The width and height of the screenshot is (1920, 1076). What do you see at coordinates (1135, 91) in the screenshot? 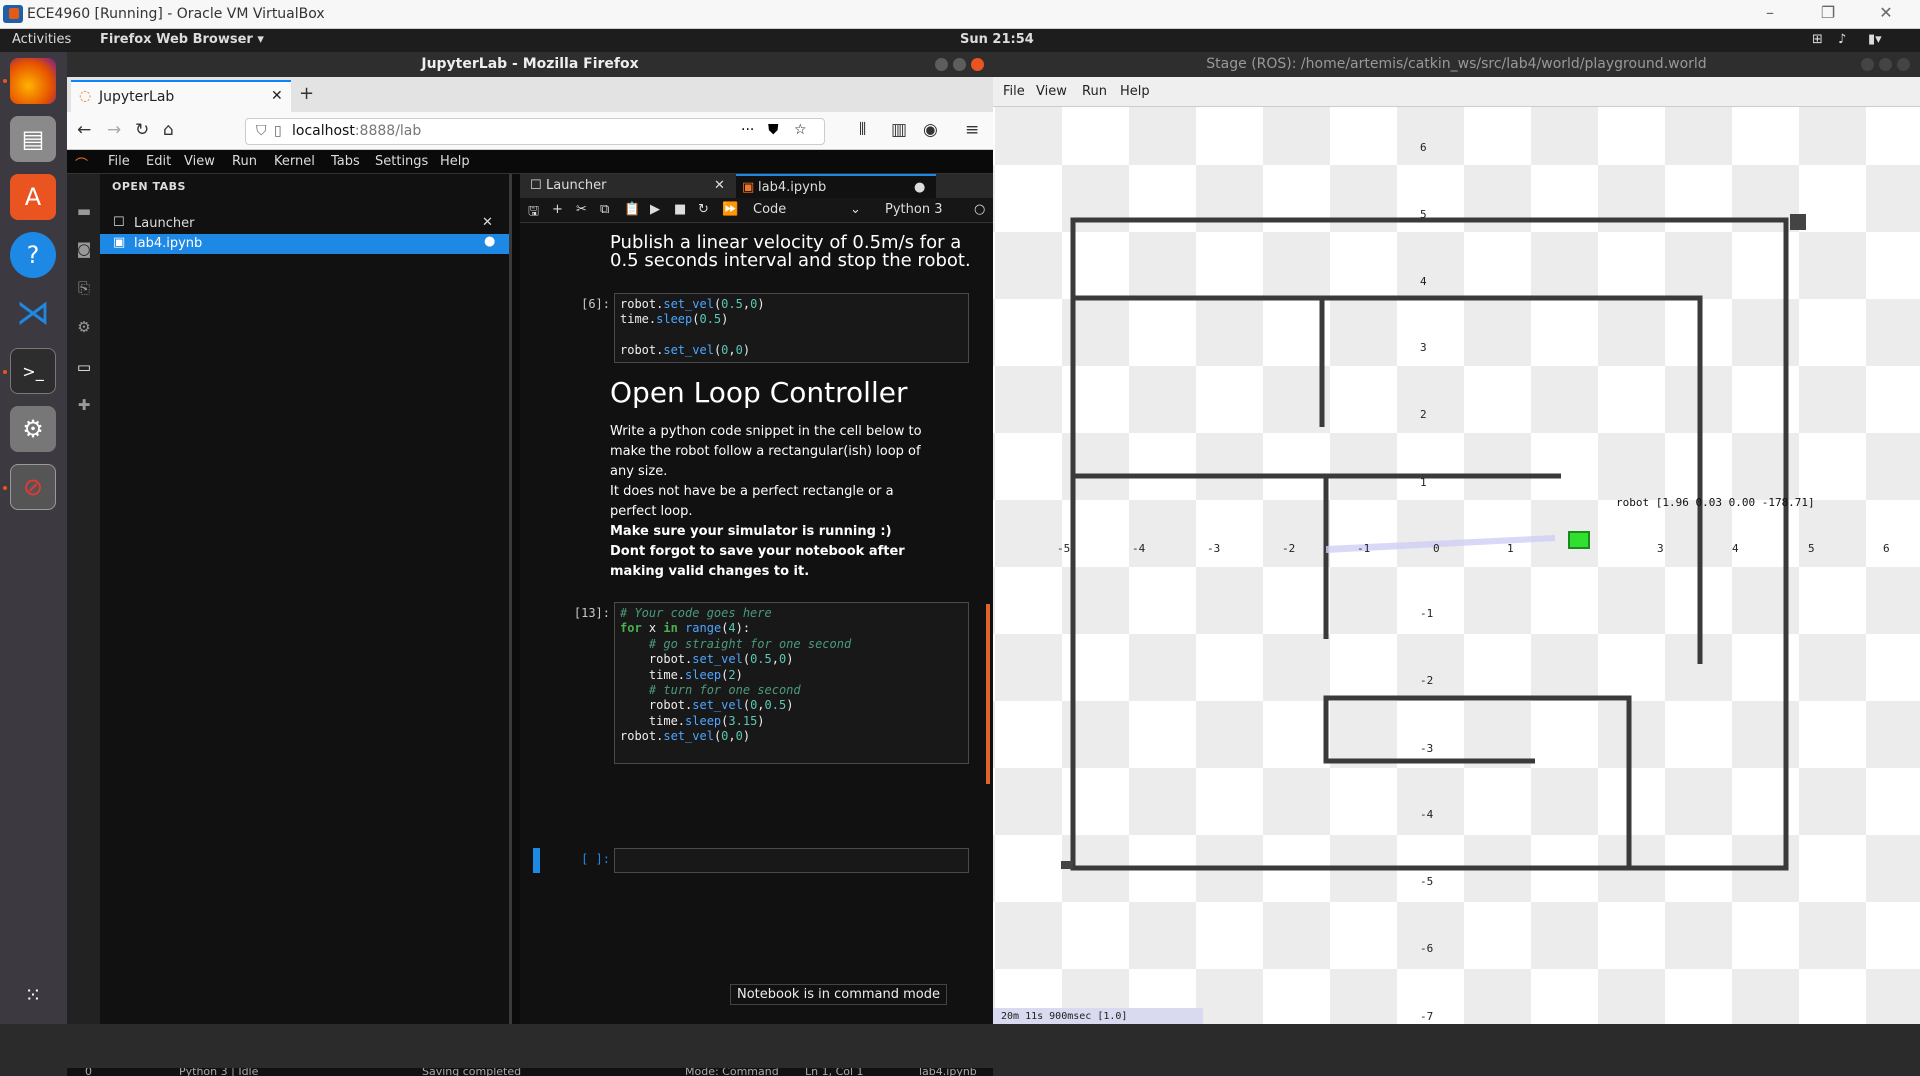
I see `stage-menu-help: Help` at bounding box center [1135, 91].